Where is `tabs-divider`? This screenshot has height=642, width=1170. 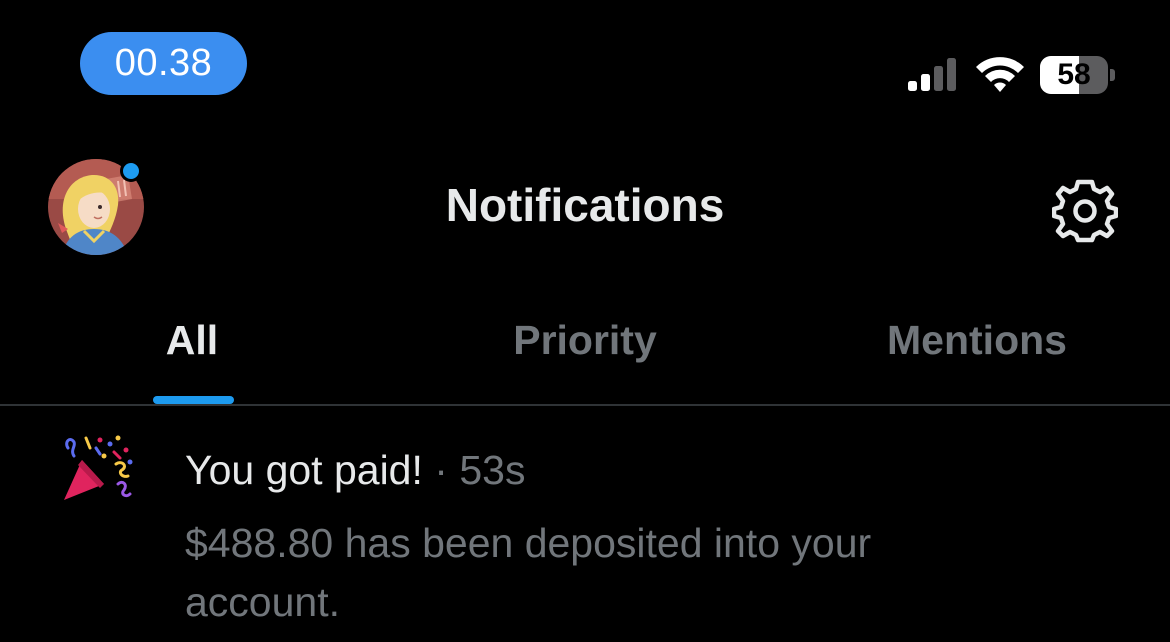 tabs-divider is located at coordinates (585, 405).